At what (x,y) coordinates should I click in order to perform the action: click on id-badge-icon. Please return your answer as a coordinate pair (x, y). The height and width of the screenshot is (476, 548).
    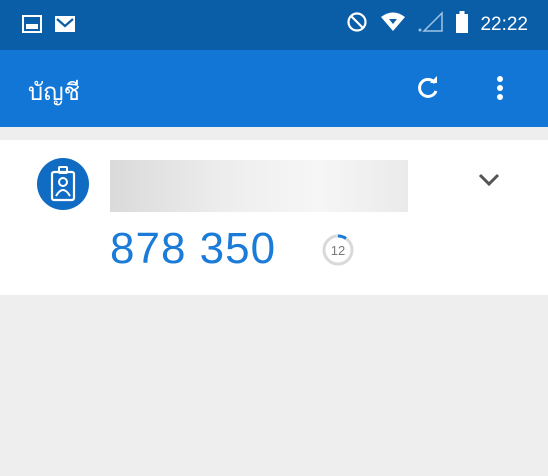
    Looking at the image, I should click on (63, 184).